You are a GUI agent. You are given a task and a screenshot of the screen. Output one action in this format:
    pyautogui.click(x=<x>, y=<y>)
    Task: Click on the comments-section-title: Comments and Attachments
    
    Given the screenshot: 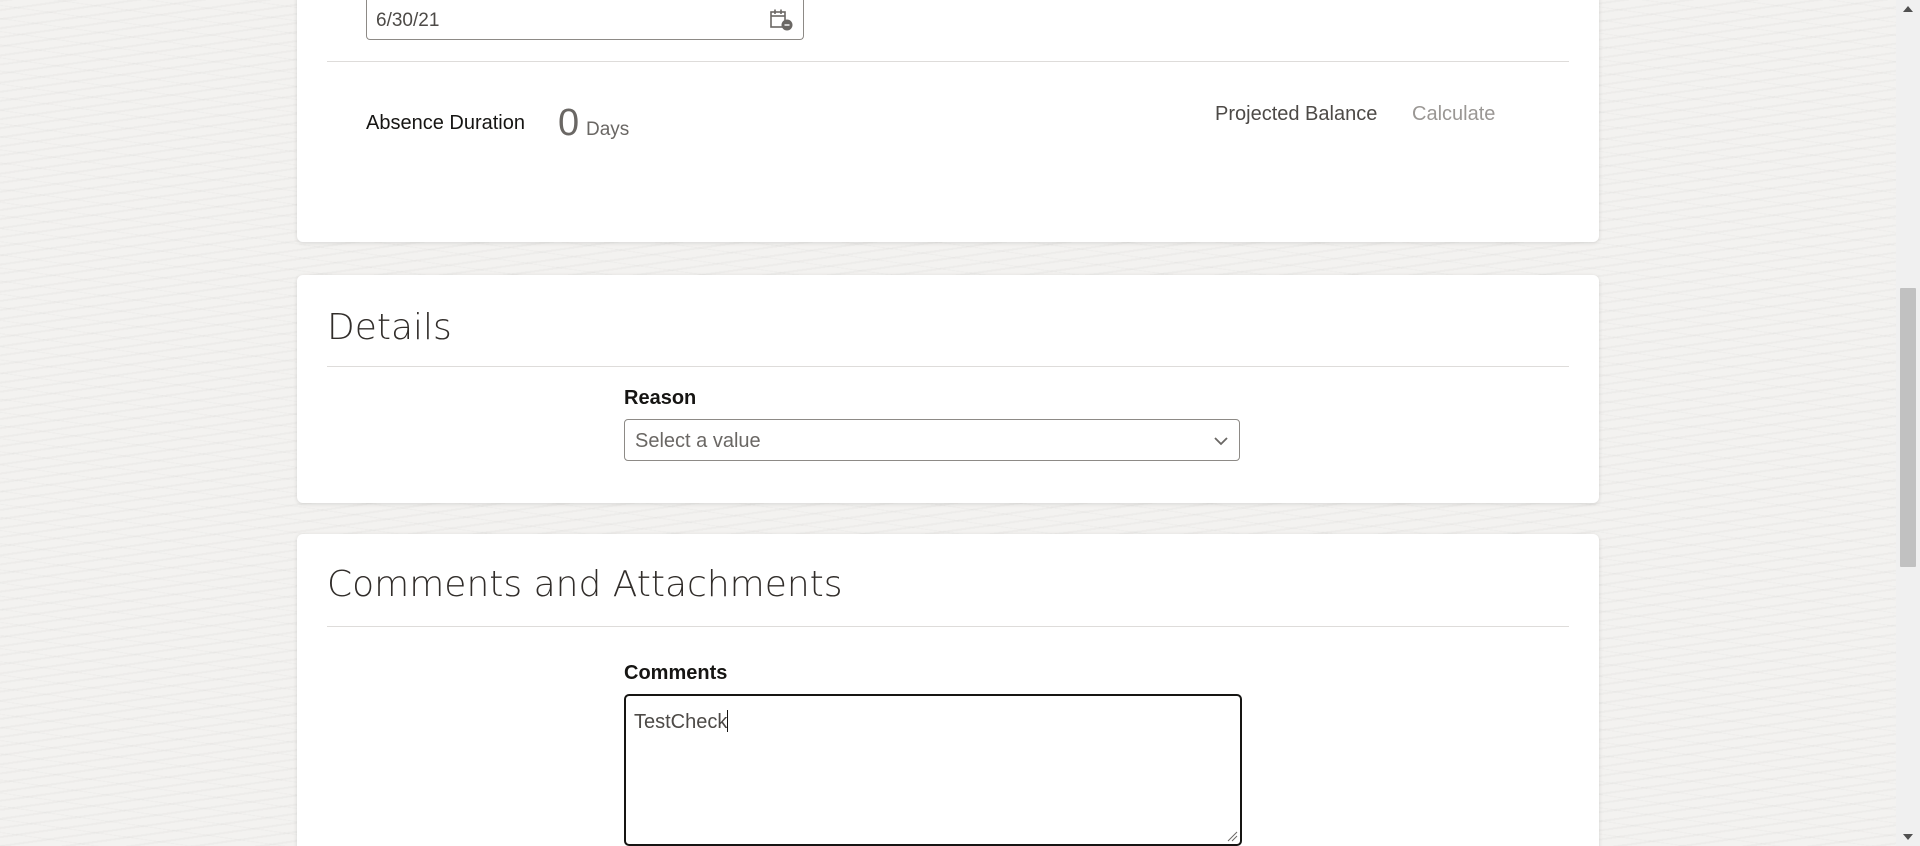 What is the action you would take?
    pyautogui.click(x=585, y=584)
    